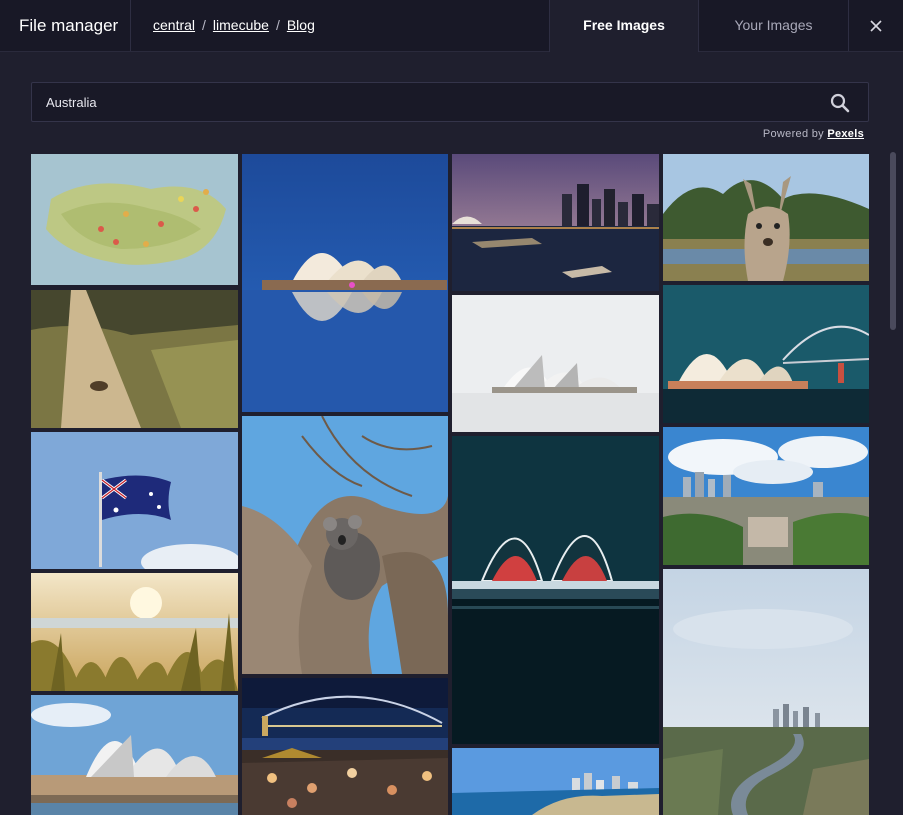  I want to click on pexels-attribution: Powered by Pexels, so click(813, 134).